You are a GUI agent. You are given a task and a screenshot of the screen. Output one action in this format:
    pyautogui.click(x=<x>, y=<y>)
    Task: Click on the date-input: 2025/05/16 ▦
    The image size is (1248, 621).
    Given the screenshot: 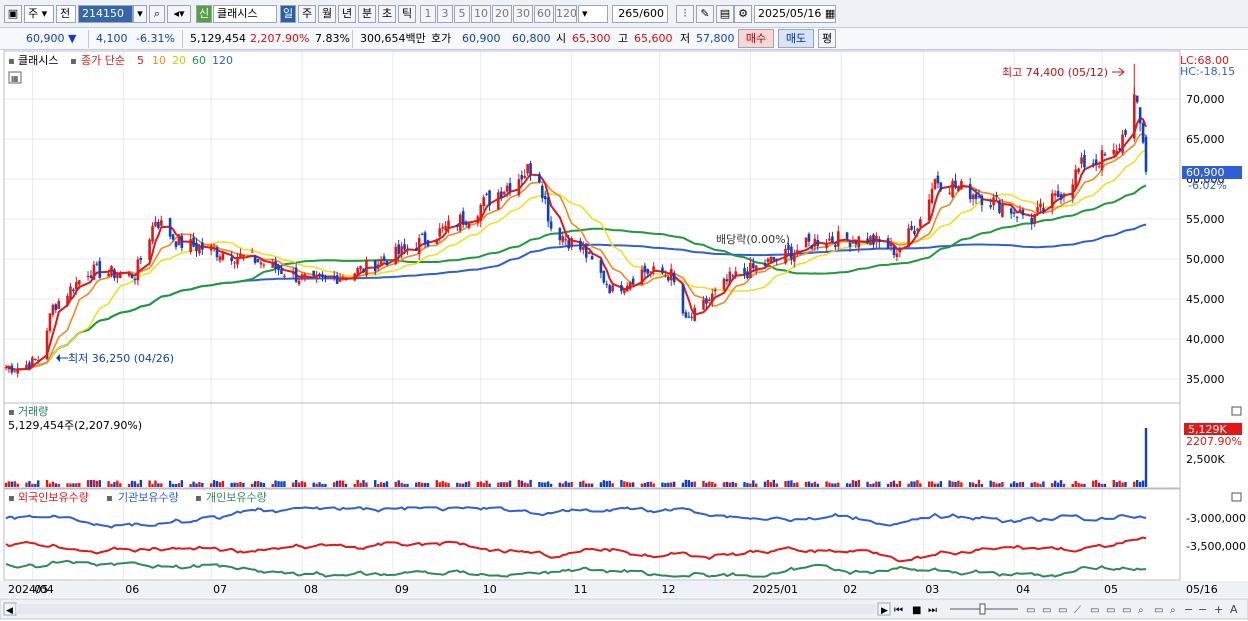 What is the action you would take?
    pyautogui.click(x=795, y=14)
    